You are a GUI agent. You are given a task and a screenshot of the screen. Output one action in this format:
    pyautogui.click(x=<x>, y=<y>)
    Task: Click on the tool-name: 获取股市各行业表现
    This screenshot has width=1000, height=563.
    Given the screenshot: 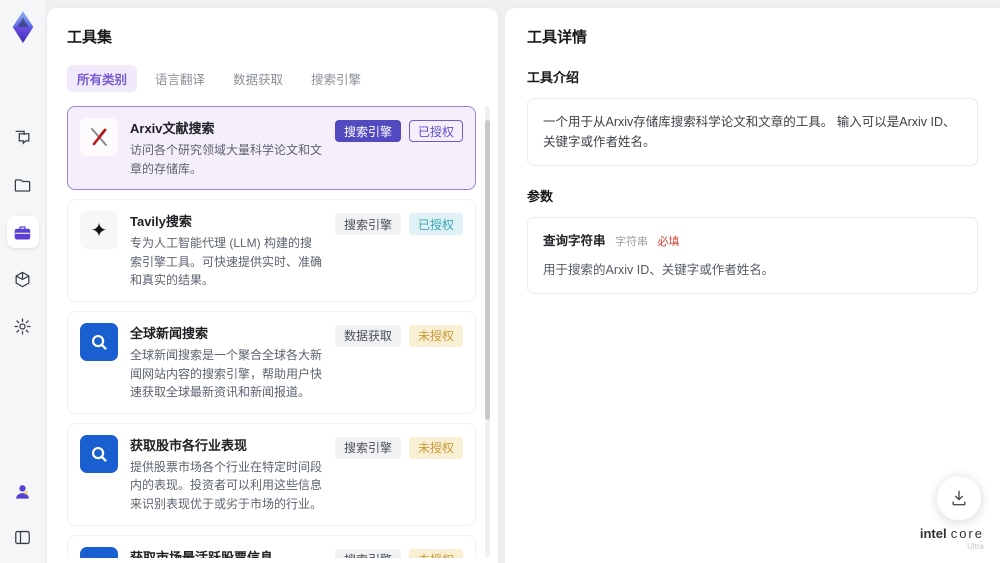 What is the action you would take?
    pyautogui.click(x=189, y=445)
    